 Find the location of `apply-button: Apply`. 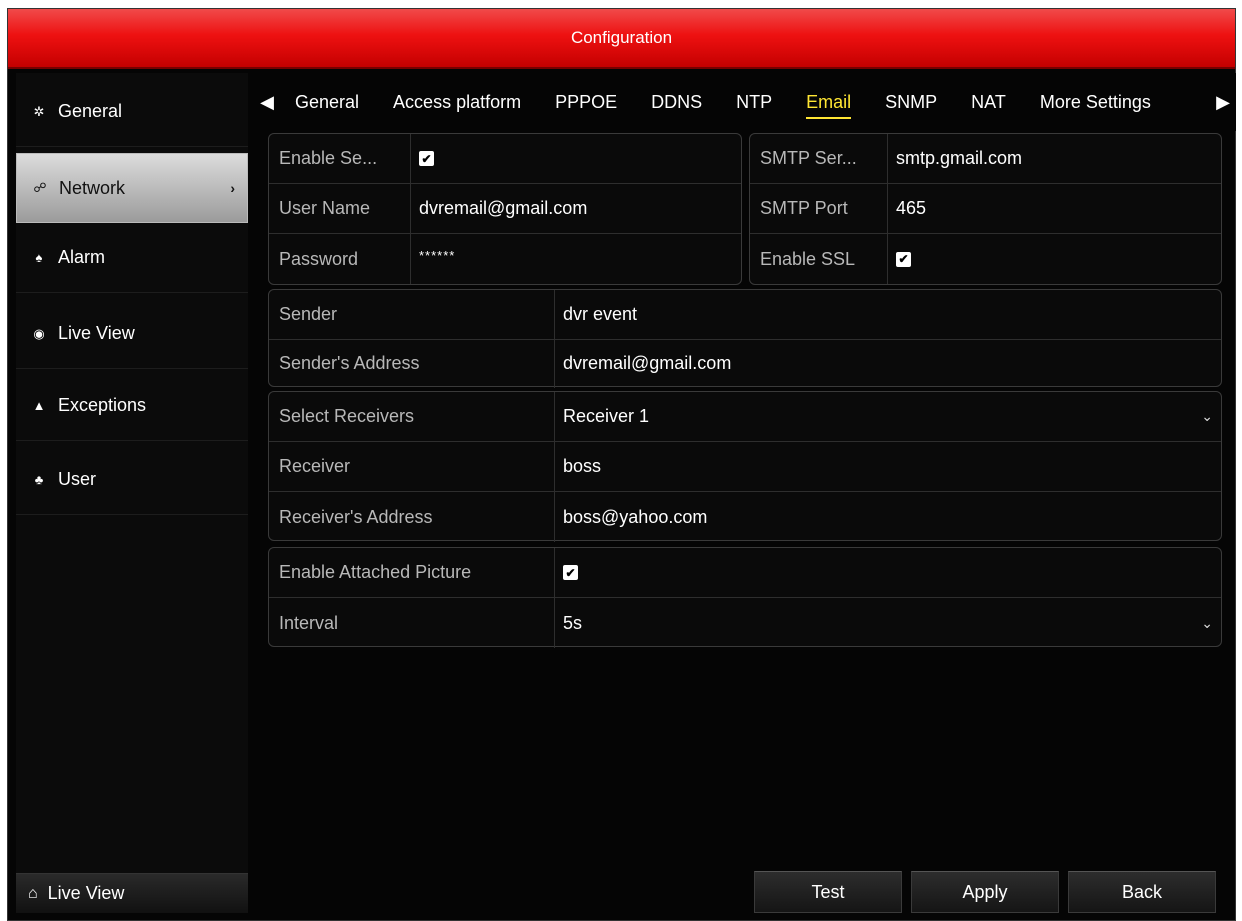

apply-button: Apply is located at coordinates (985, 892).